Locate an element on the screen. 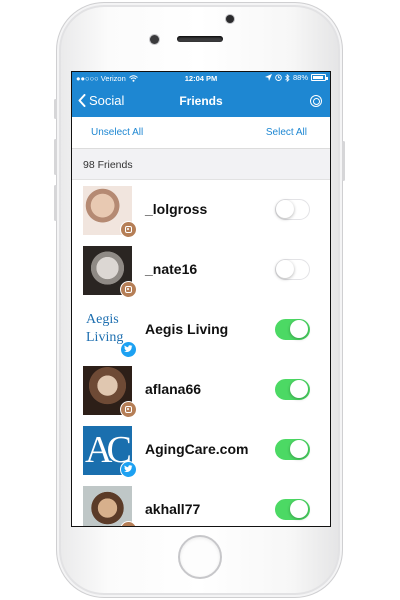  avatar is located at coordinates (107, 506).